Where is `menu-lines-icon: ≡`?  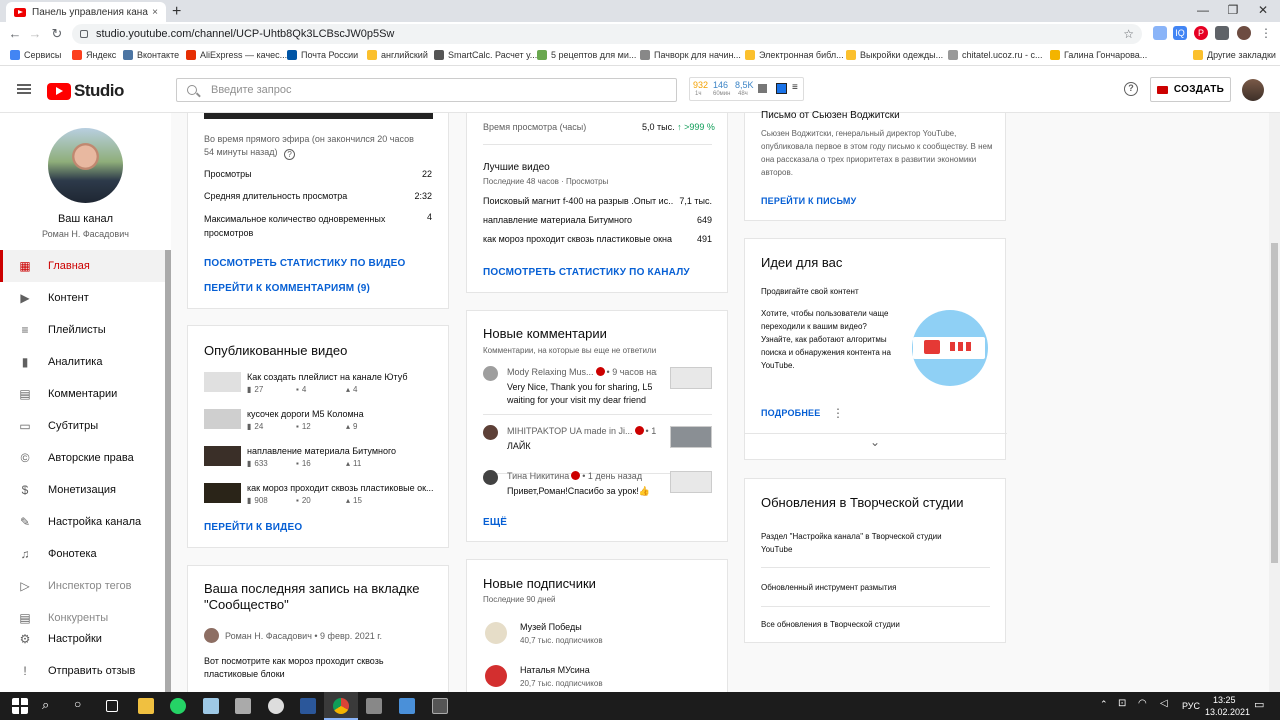 menu-lines-icon: ≡ is located at coordinates (795, 87).